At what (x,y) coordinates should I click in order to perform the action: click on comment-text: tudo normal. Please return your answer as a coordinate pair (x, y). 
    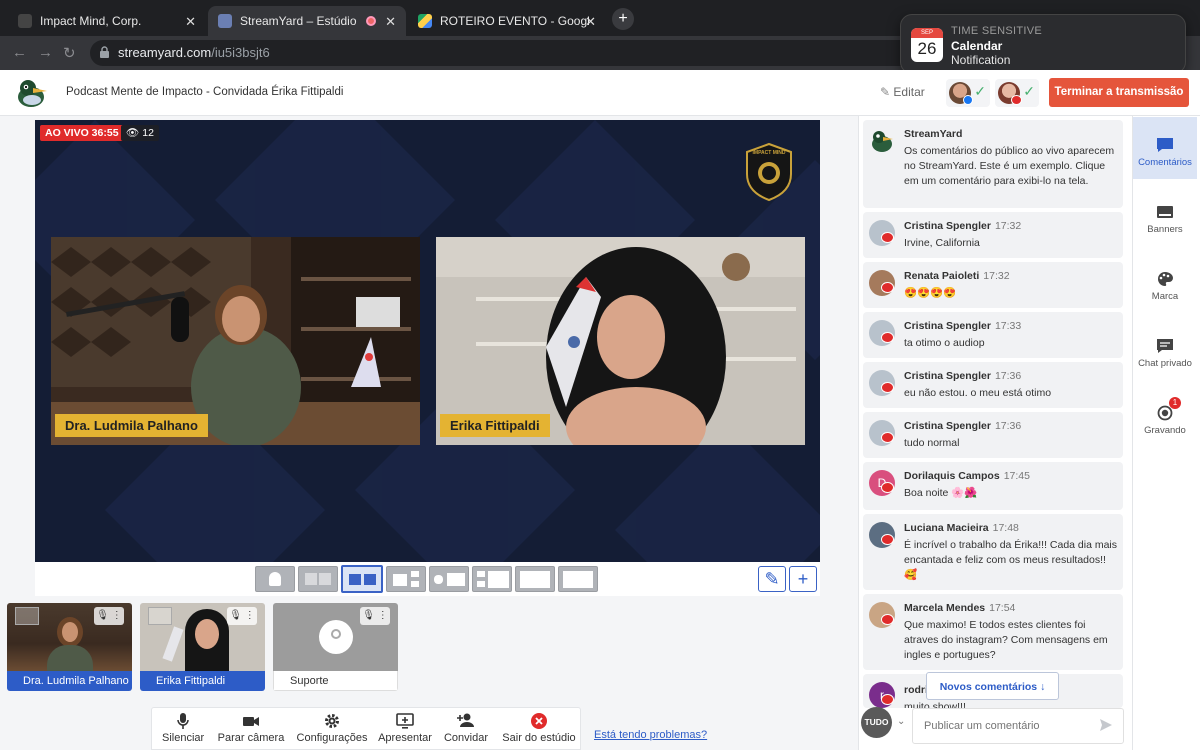
    Looking at the image, I should click on (932, 443).